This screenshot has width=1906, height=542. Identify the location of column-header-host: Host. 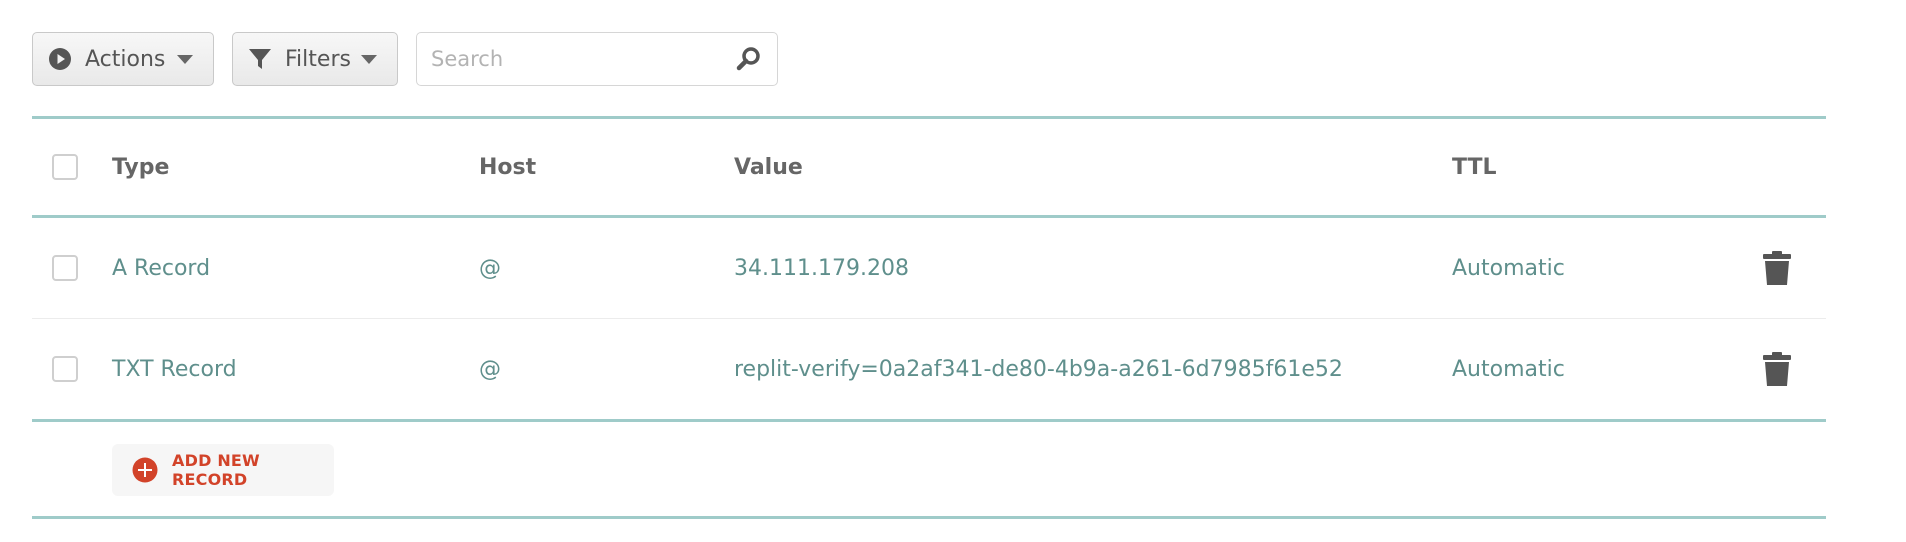
(507, 167).